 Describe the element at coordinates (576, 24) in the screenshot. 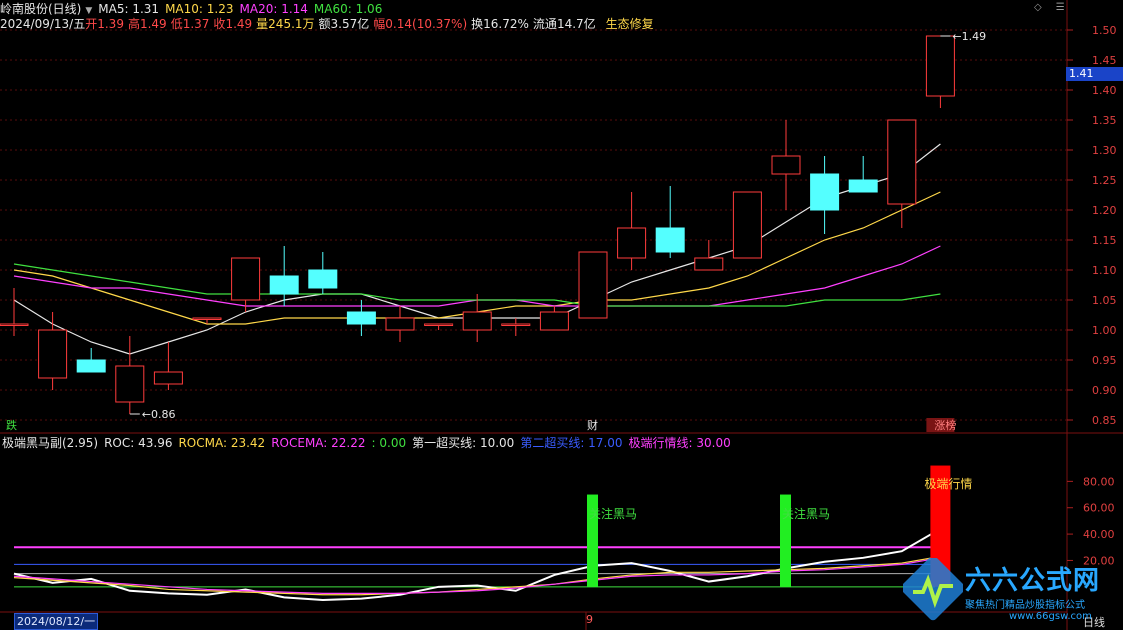

I see `quote-item-value: 14.7亿` at that location.